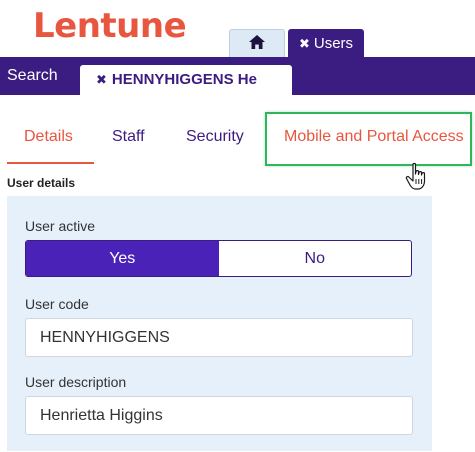  Describe the element at coordinates (333, 43) in the screenshot. I see `users-tab-label: Users` at that location.